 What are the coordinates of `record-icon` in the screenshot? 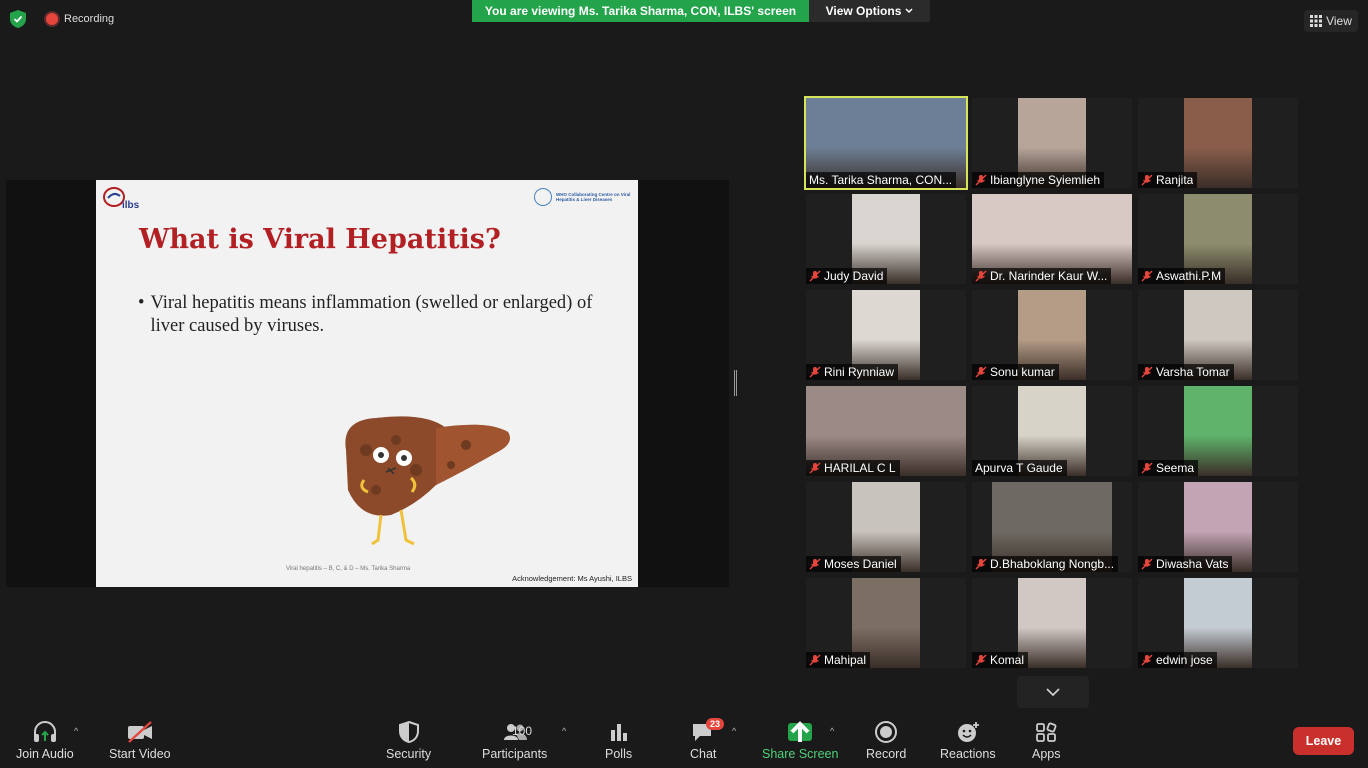 It's located at (886, 732).